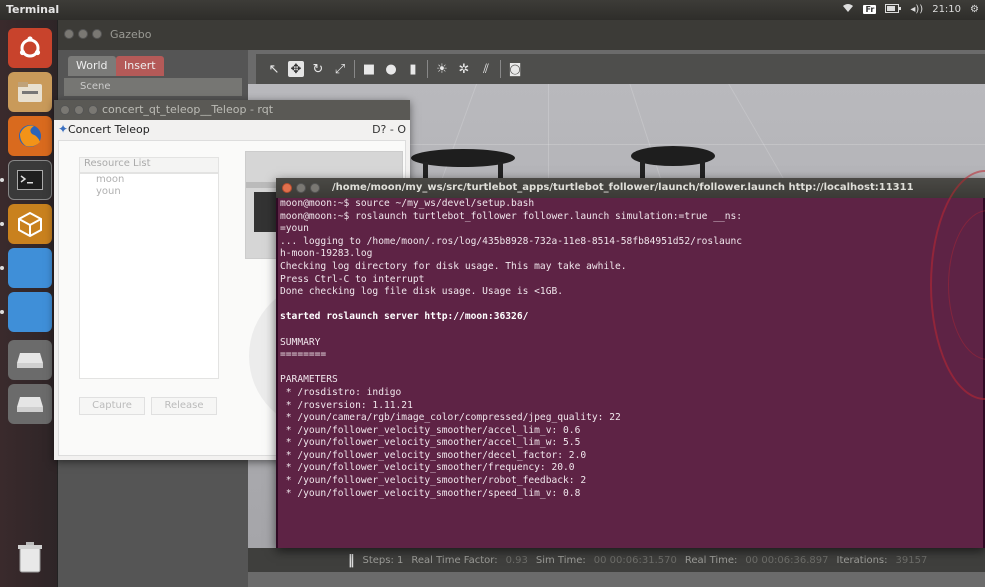  What do you see at coordinates (296, 69) in the screenshot?
I see `translate-mode-icon: ✥` at bounding box center [296, 69].